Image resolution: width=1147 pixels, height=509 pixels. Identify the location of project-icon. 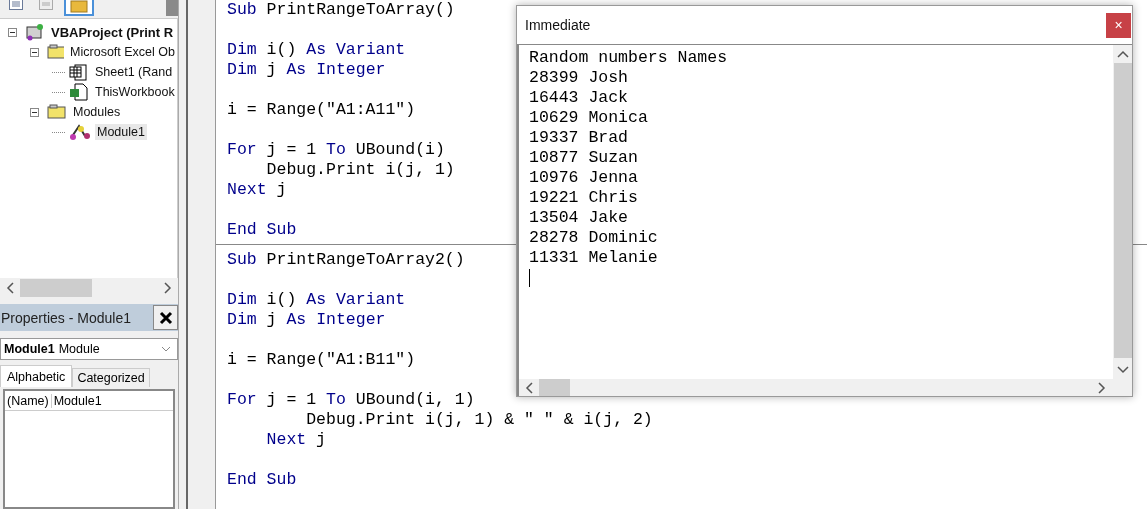
(35, 32).